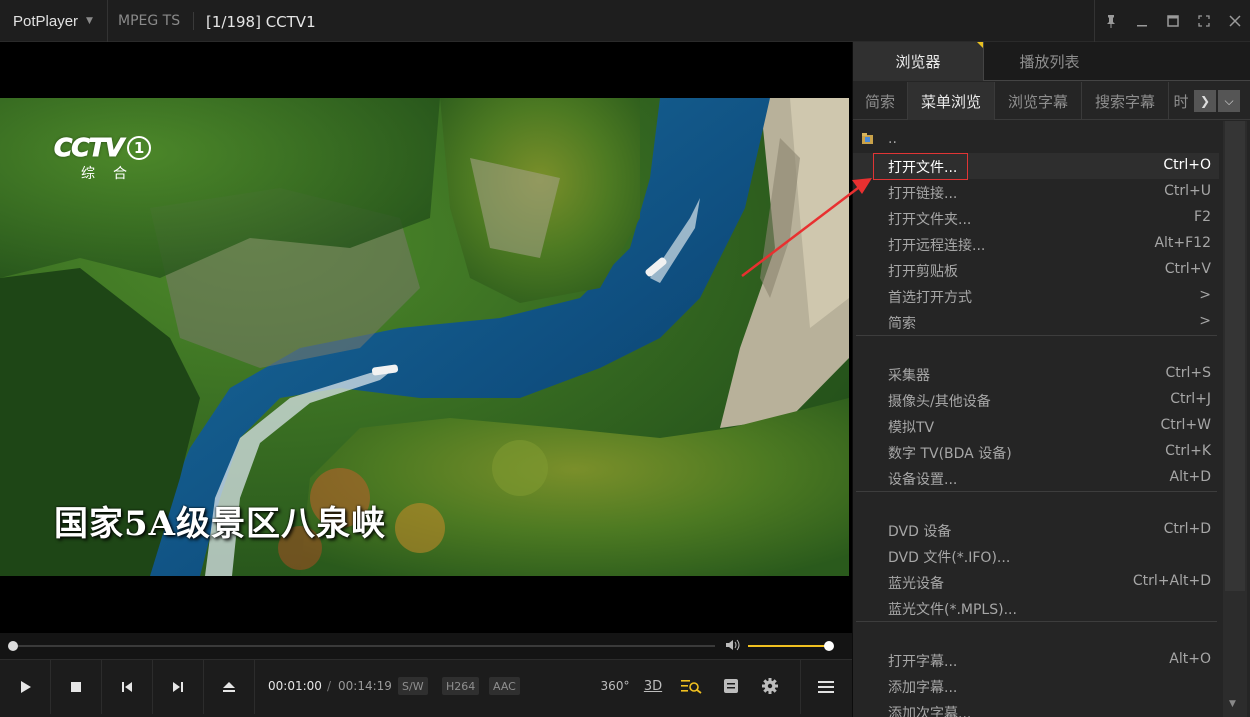  I want to click on menu-item: DVD 设备 Ctrl+D, so click(1036, 530).